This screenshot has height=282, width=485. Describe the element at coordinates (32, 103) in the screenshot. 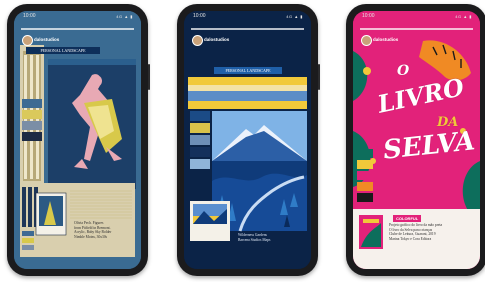

I see `swatch` at that location.